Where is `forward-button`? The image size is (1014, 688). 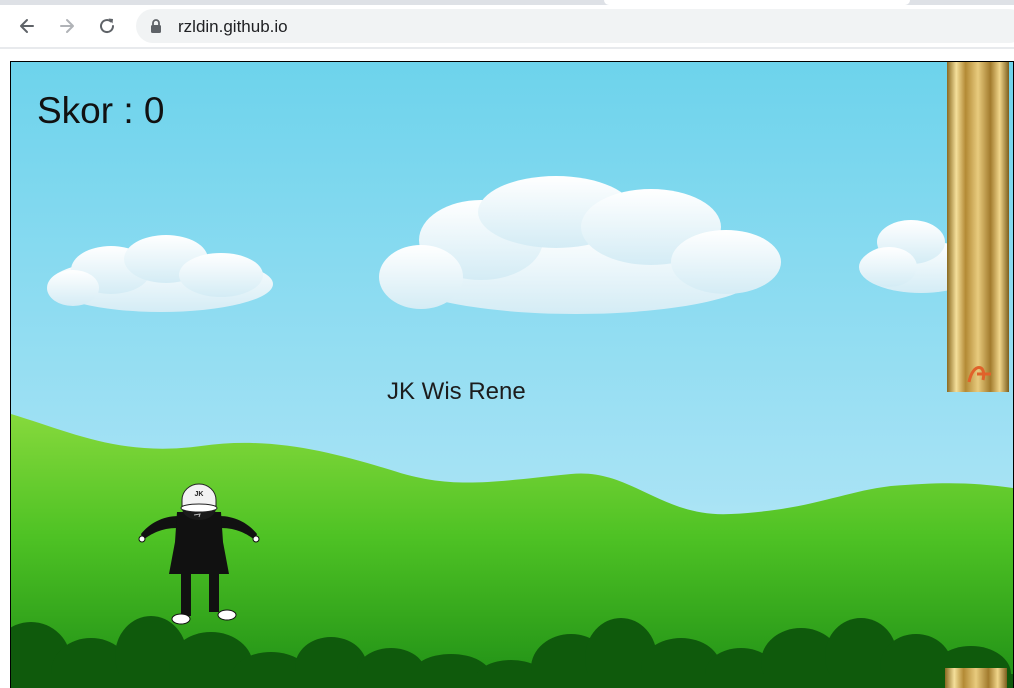 forward-button is located at coordinates (67, 26).